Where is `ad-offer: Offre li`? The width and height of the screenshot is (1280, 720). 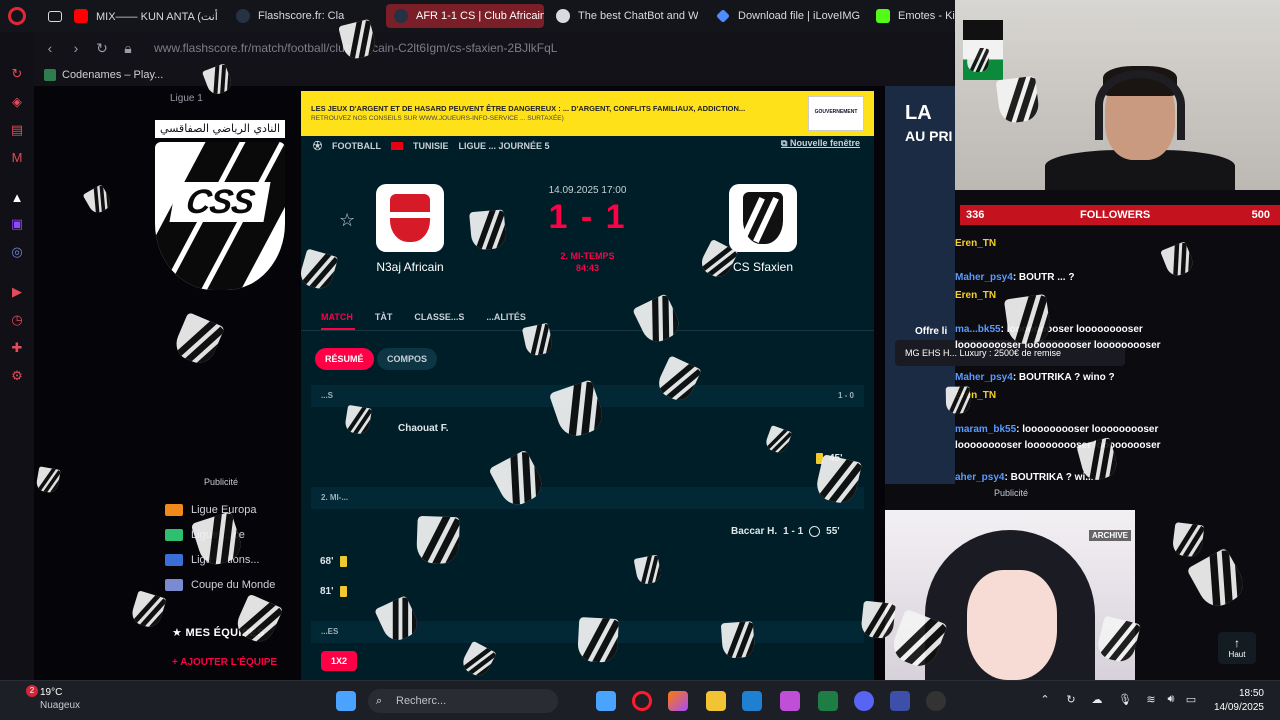 ad-offer: Offre li is located at coordinates (931, 331).